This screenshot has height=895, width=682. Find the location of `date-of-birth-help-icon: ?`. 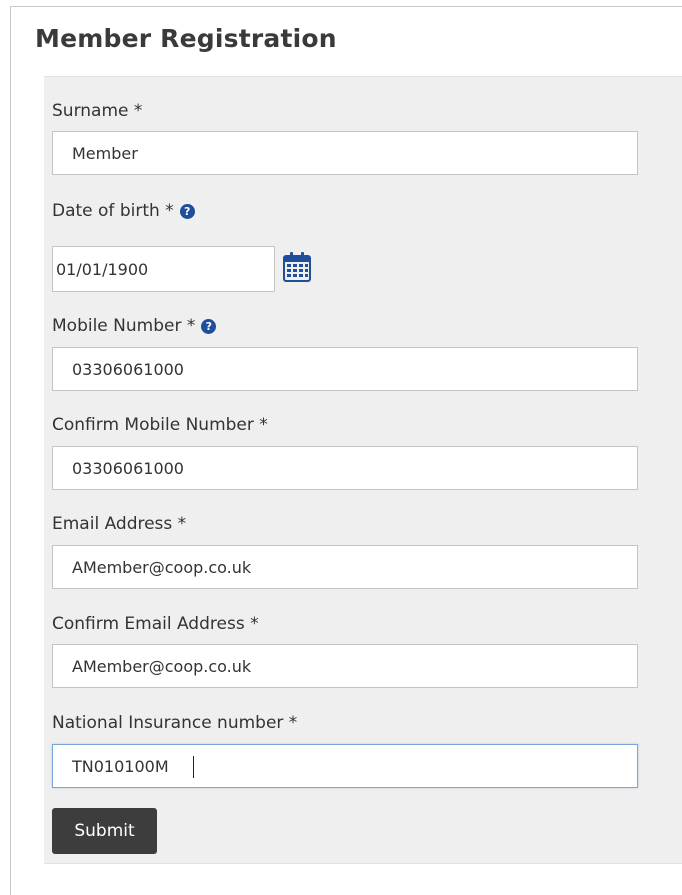

date-of-birth-help-icon: ? is located at coordinates (187, 211).